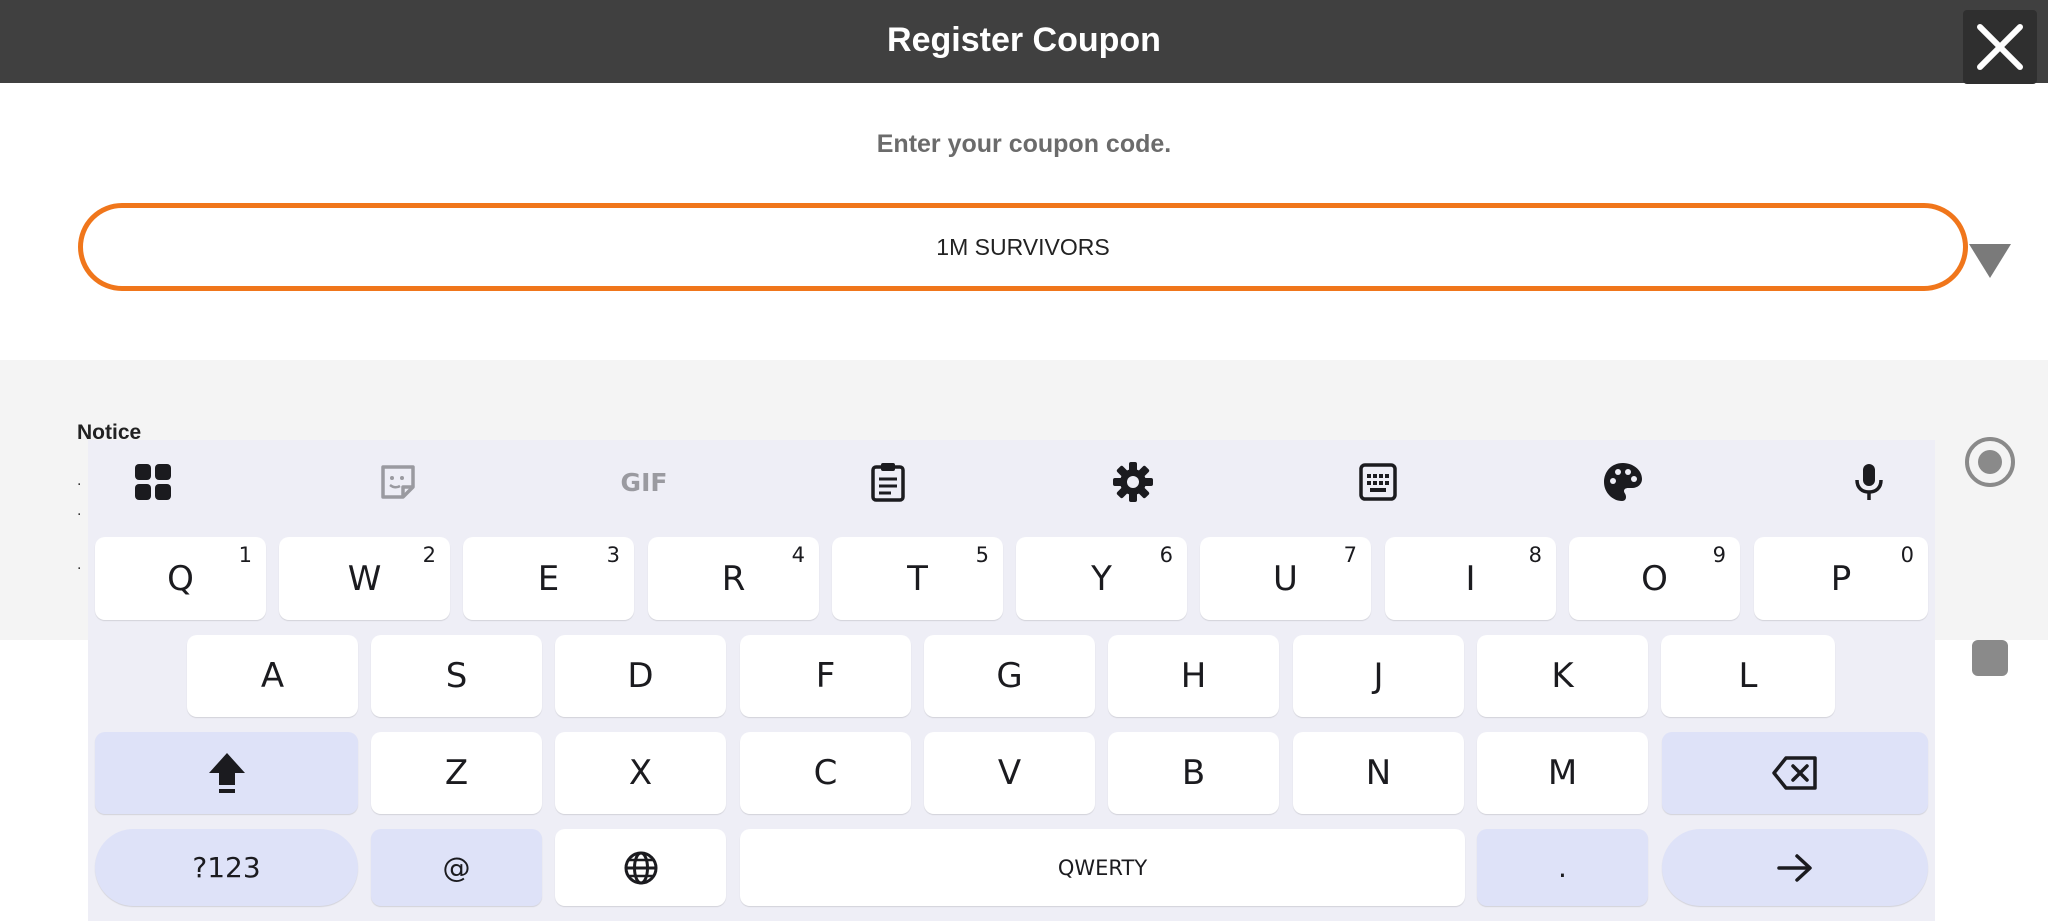  I want to click on key-t: T5, so click(917, 578).